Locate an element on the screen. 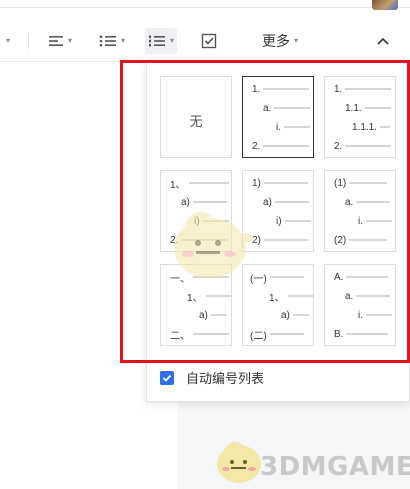 This screenshot has width=410, height=489. marker: 1) is located at coordinates (256, 183).